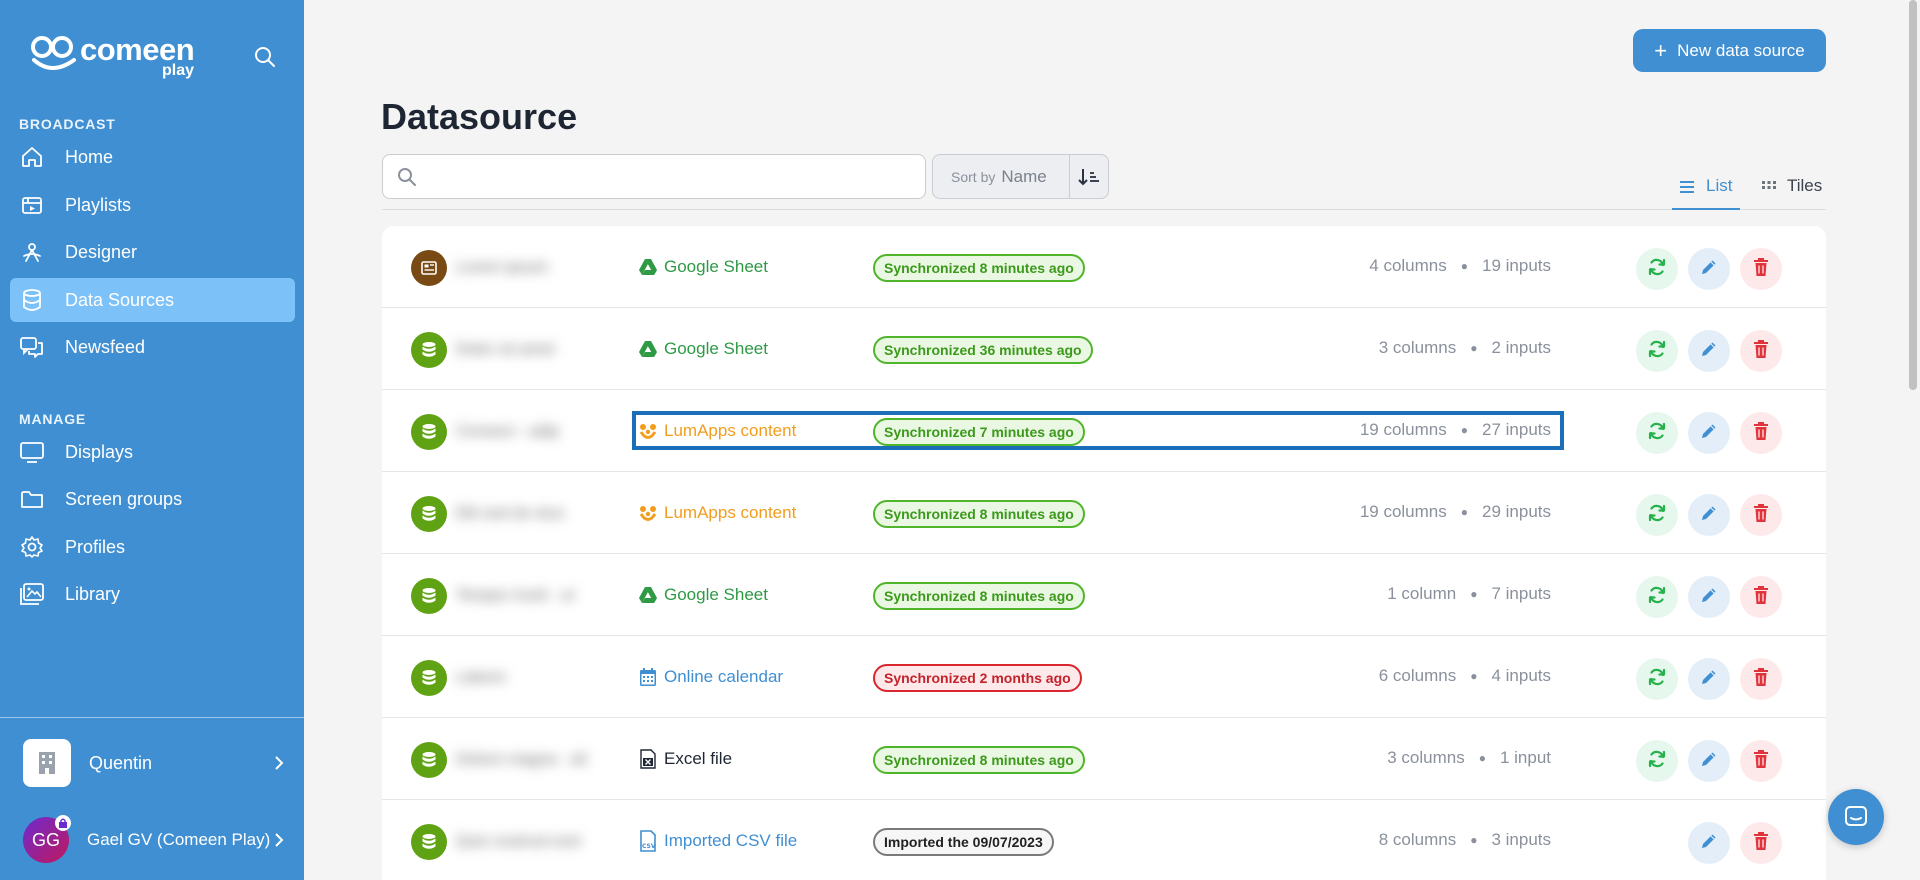  I want to click on organization-switcher: Quentin, so click(155, 763).